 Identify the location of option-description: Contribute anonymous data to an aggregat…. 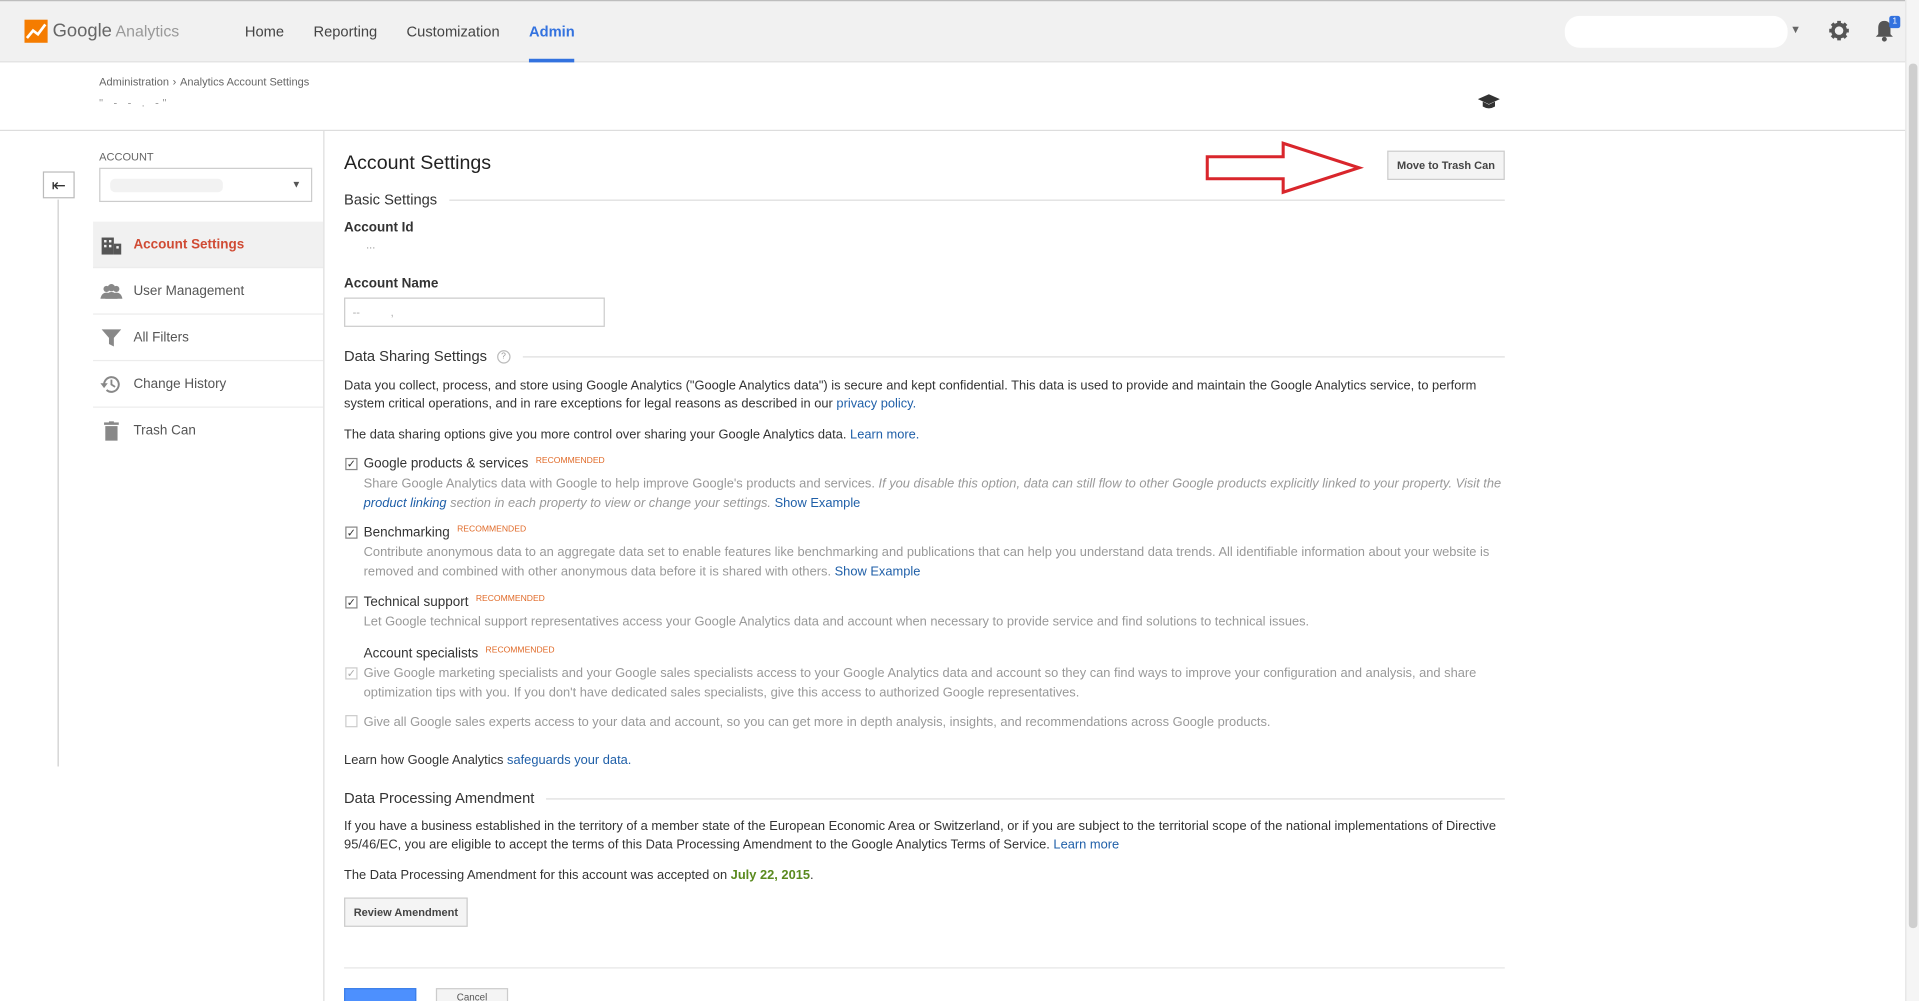
(934, 561).